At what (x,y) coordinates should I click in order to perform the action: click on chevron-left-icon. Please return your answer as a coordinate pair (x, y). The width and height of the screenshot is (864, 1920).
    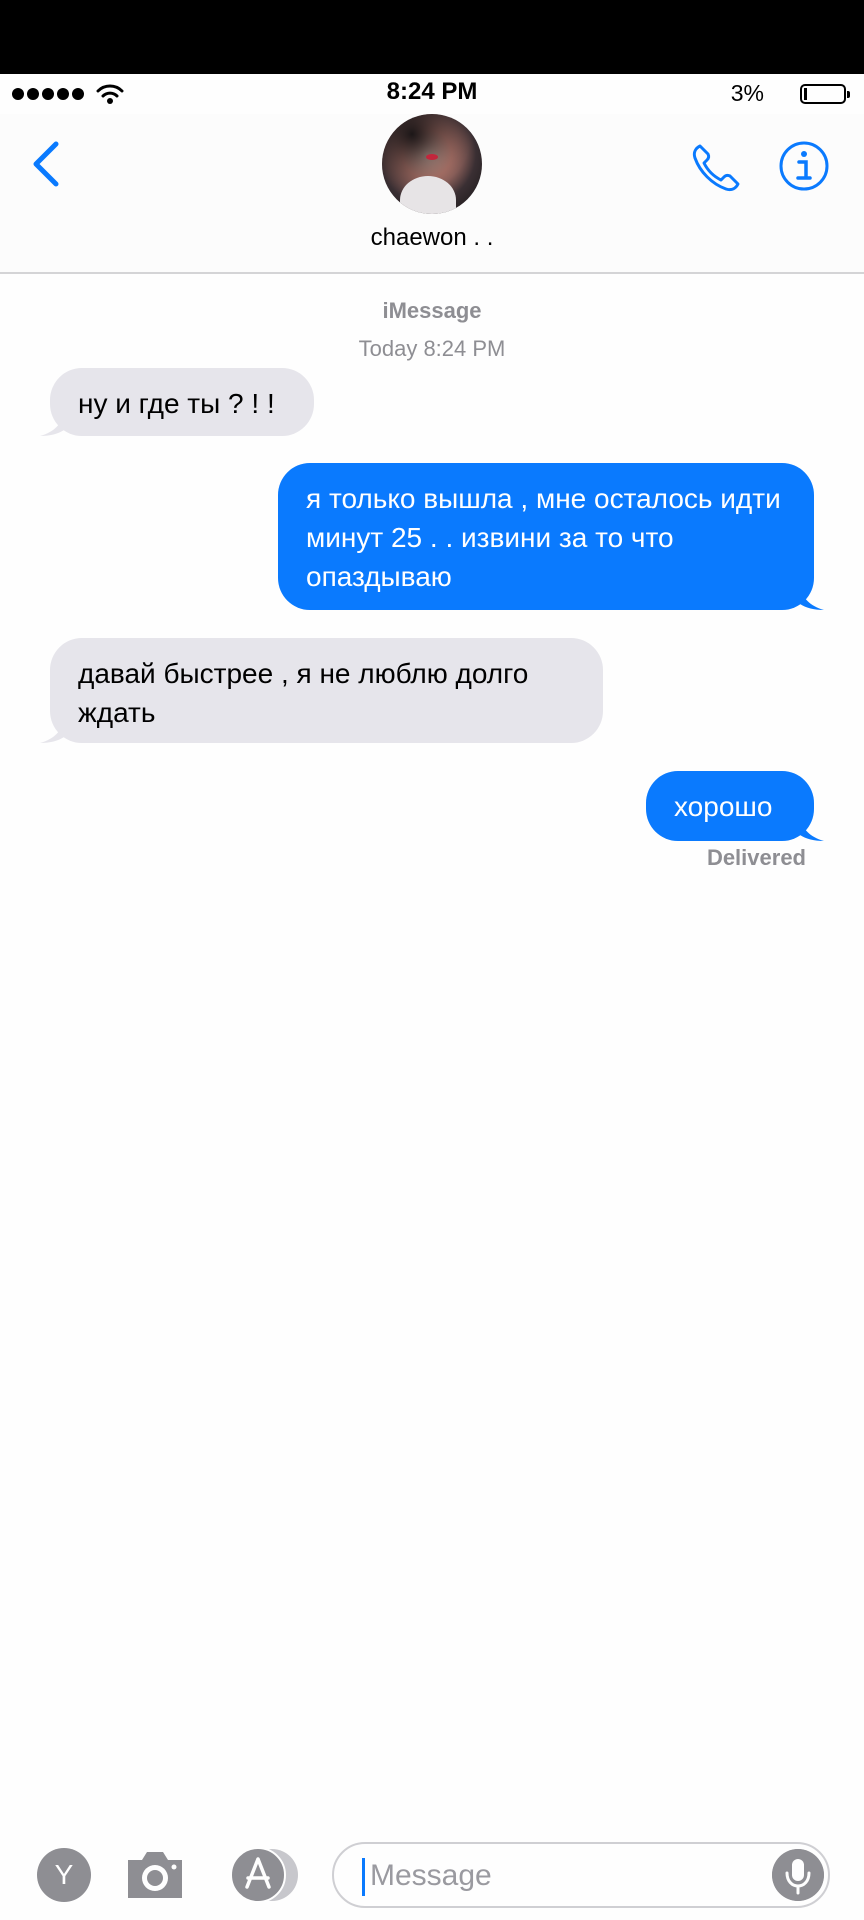
    Looking at the image, I should click on (47, 164).